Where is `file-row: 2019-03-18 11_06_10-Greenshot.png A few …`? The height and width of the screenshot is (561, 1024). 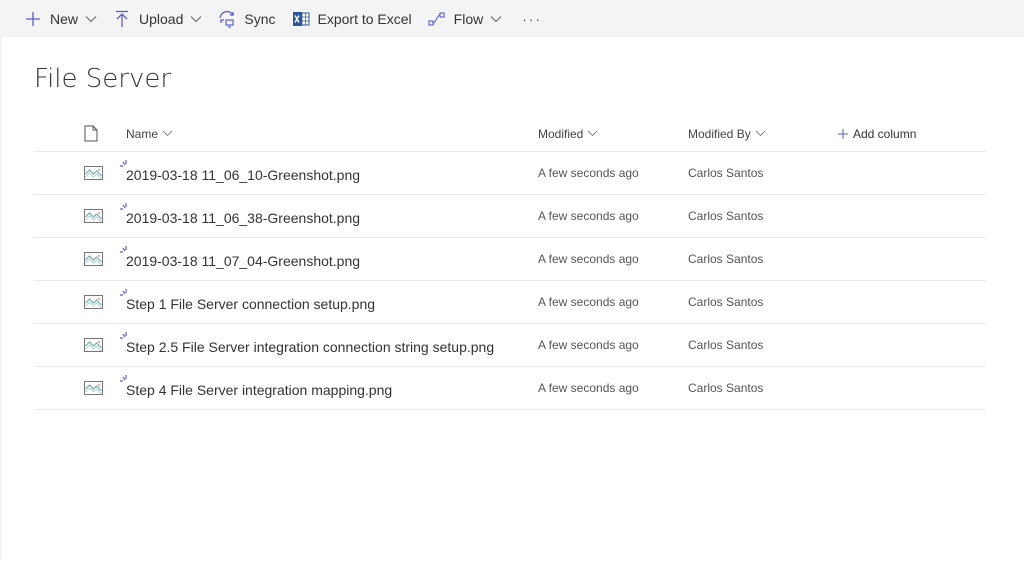
file-row: 2019-03-18 11_06_10-Greenshot.png A few … is located at coordinates (510, 173).